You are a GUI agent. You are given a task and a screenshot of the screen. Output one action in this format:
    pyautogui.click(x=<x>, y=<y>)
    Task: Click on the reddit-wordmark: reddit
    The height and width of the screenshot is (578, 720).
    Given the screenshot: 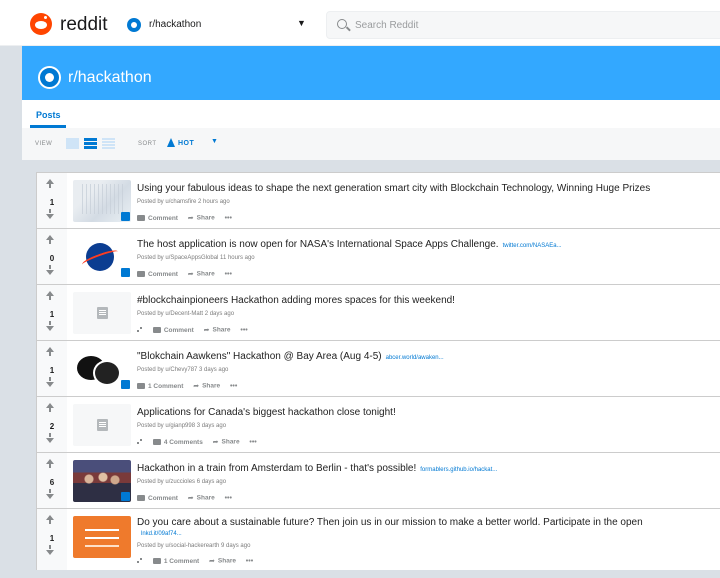 What is the action you would take?
    pyautogui.click(x=84, y=25)
    